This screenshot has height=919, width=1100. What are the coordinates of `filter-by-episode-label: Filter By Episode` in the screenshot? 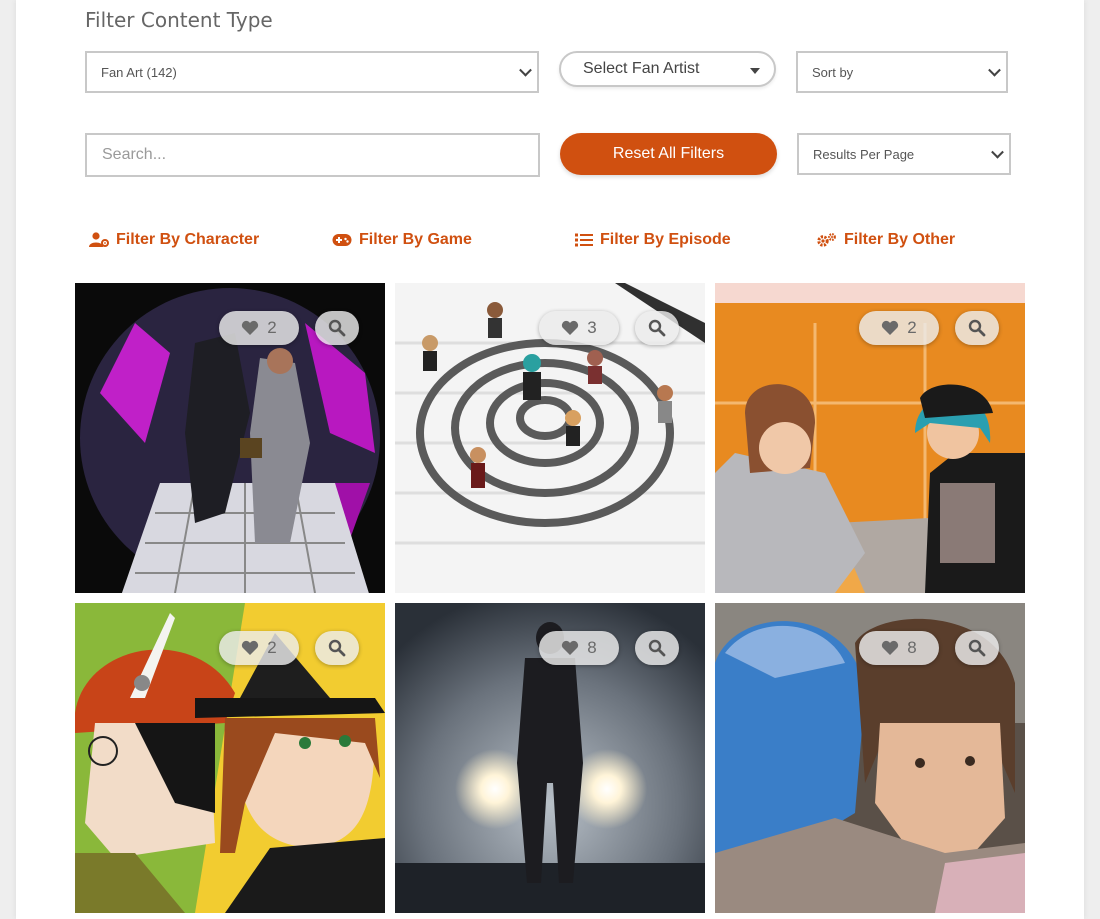 It's located at (665, 239).